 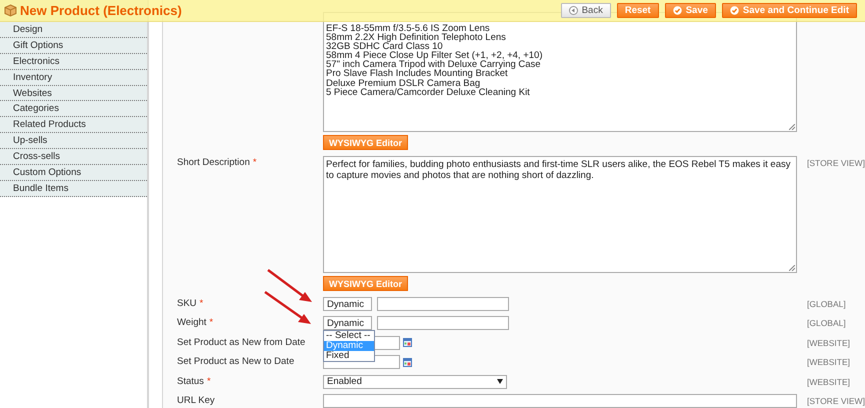 I want to click on dropdown-option: -- Select --, so click(x=349, y=336).